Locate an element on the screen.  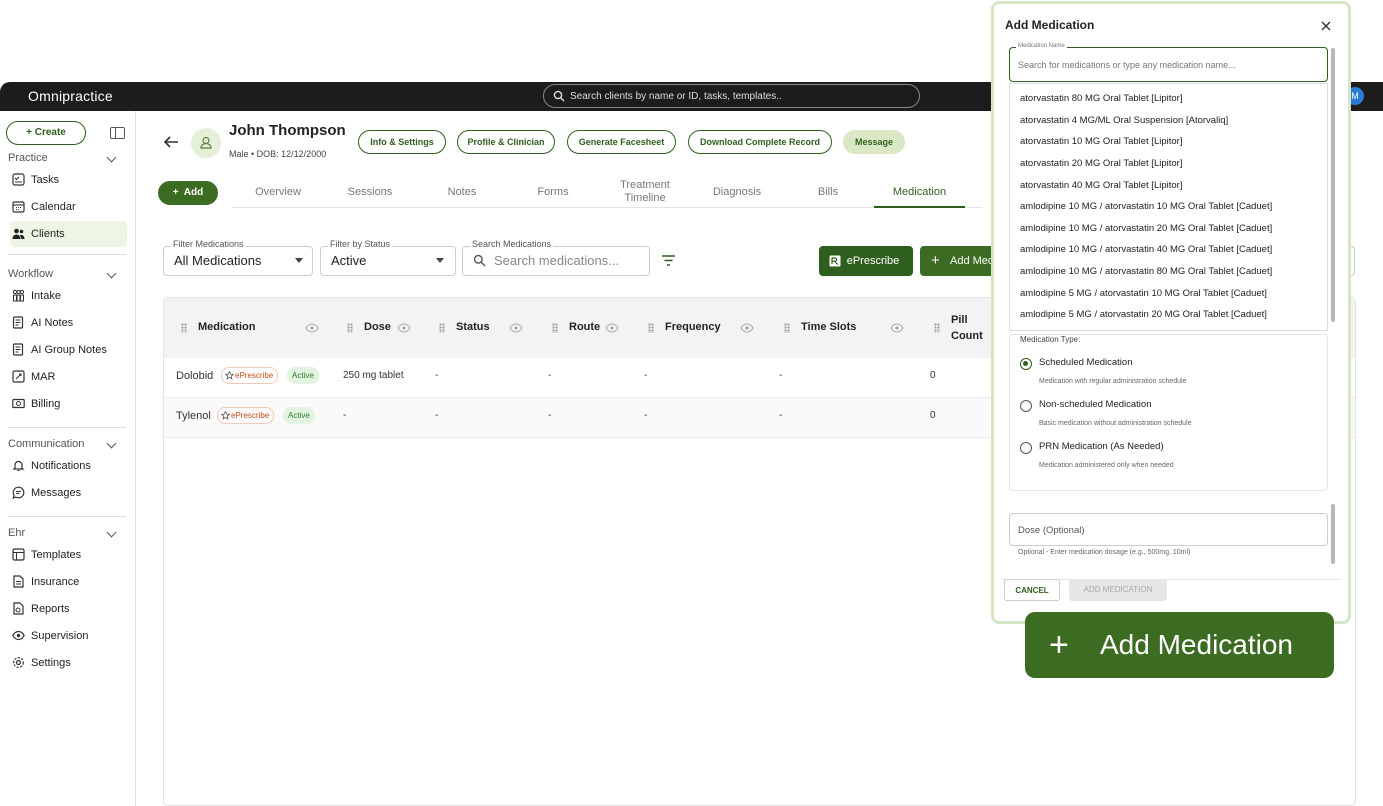
suggestion-item: atorvastatin 20 MG Oral Tablet [Lipitor] is located at coordinates (1101, 163).